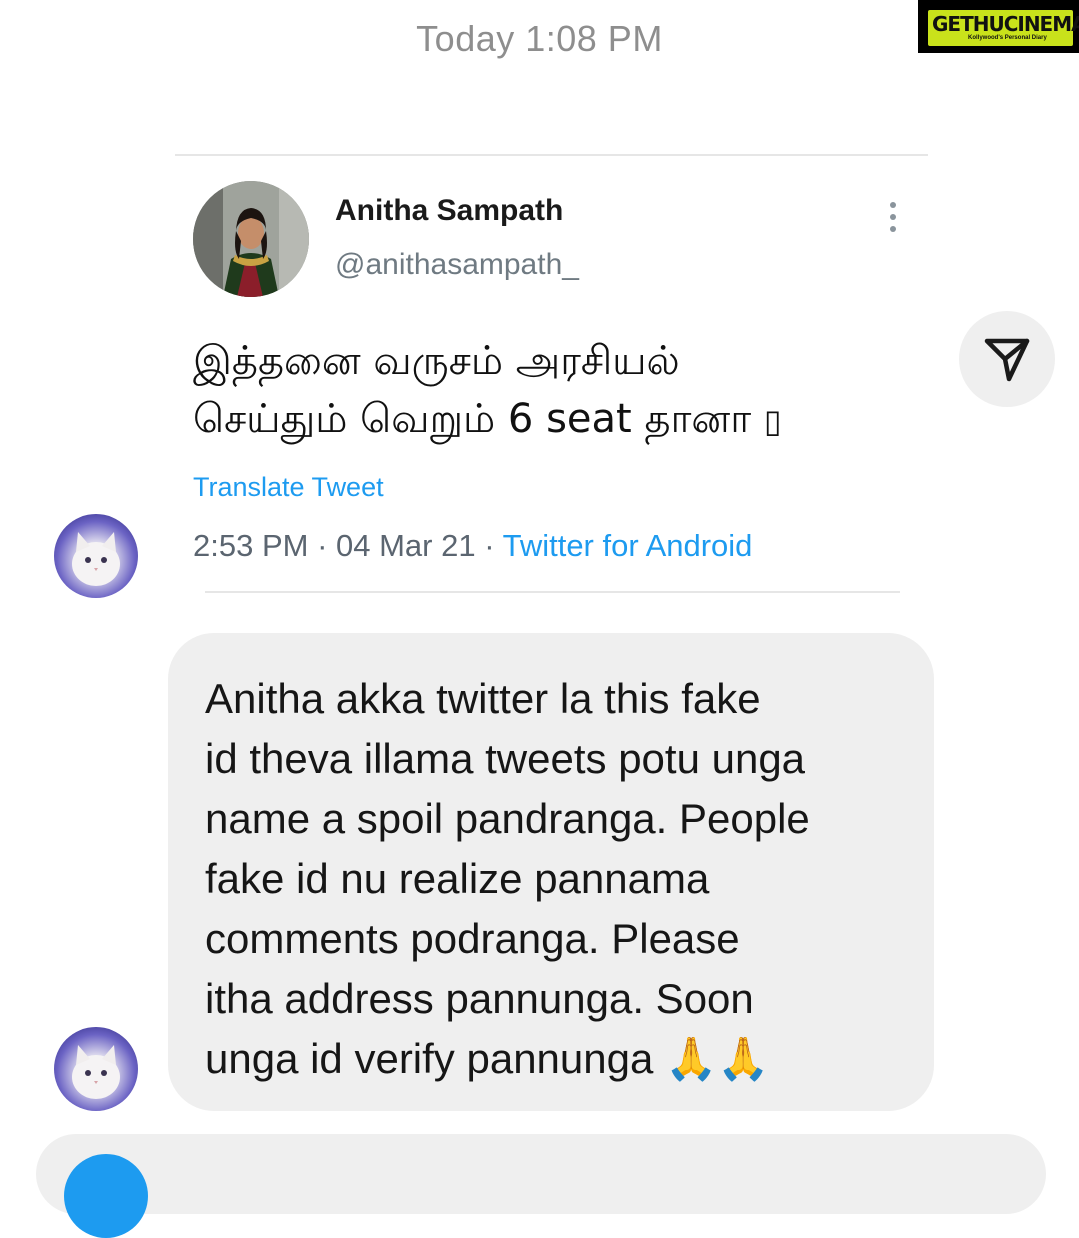 This screenshot has height=1238, width=1079. I want to click on author-handle: @anithasampath_, so click(457, 265).